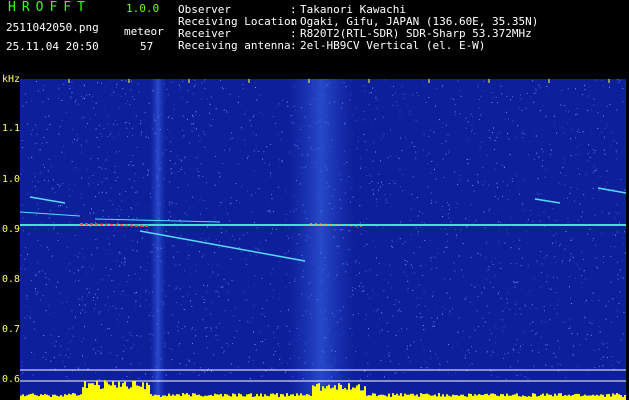 This screenshot has width=629, height=400. Describe the element at coordinates (11, 379) in the screenshot. I see `y-tick-0-6: 0.6` at that location.